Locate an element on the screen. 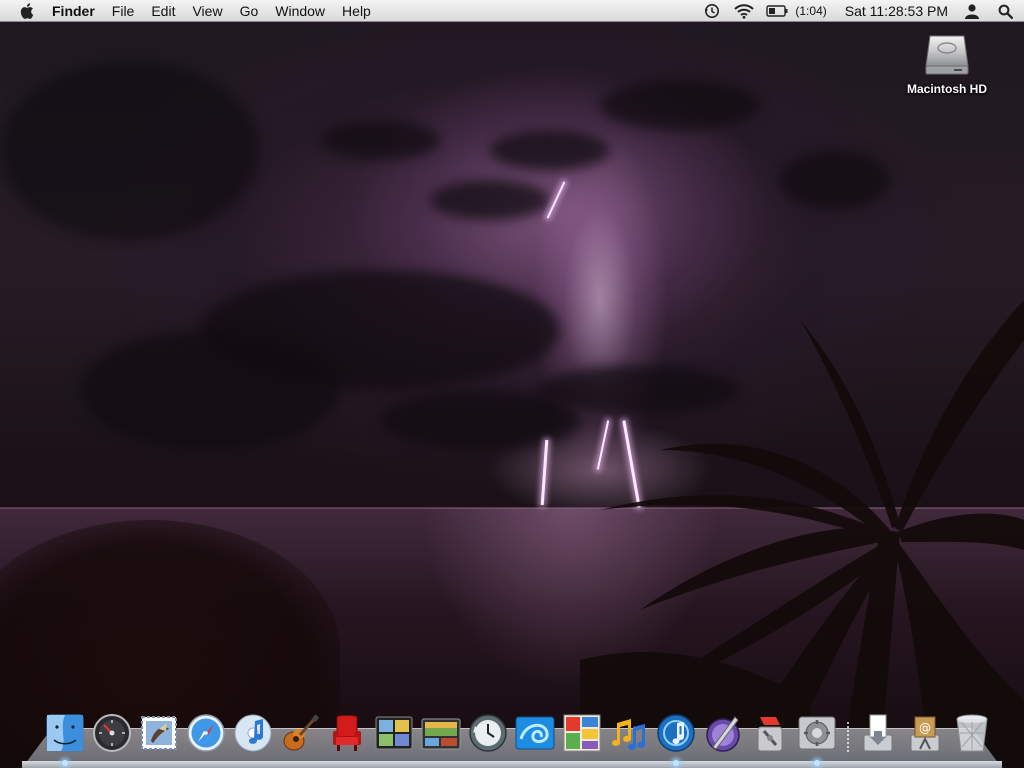  time-machine-icon is located at coordinates (712, 11).